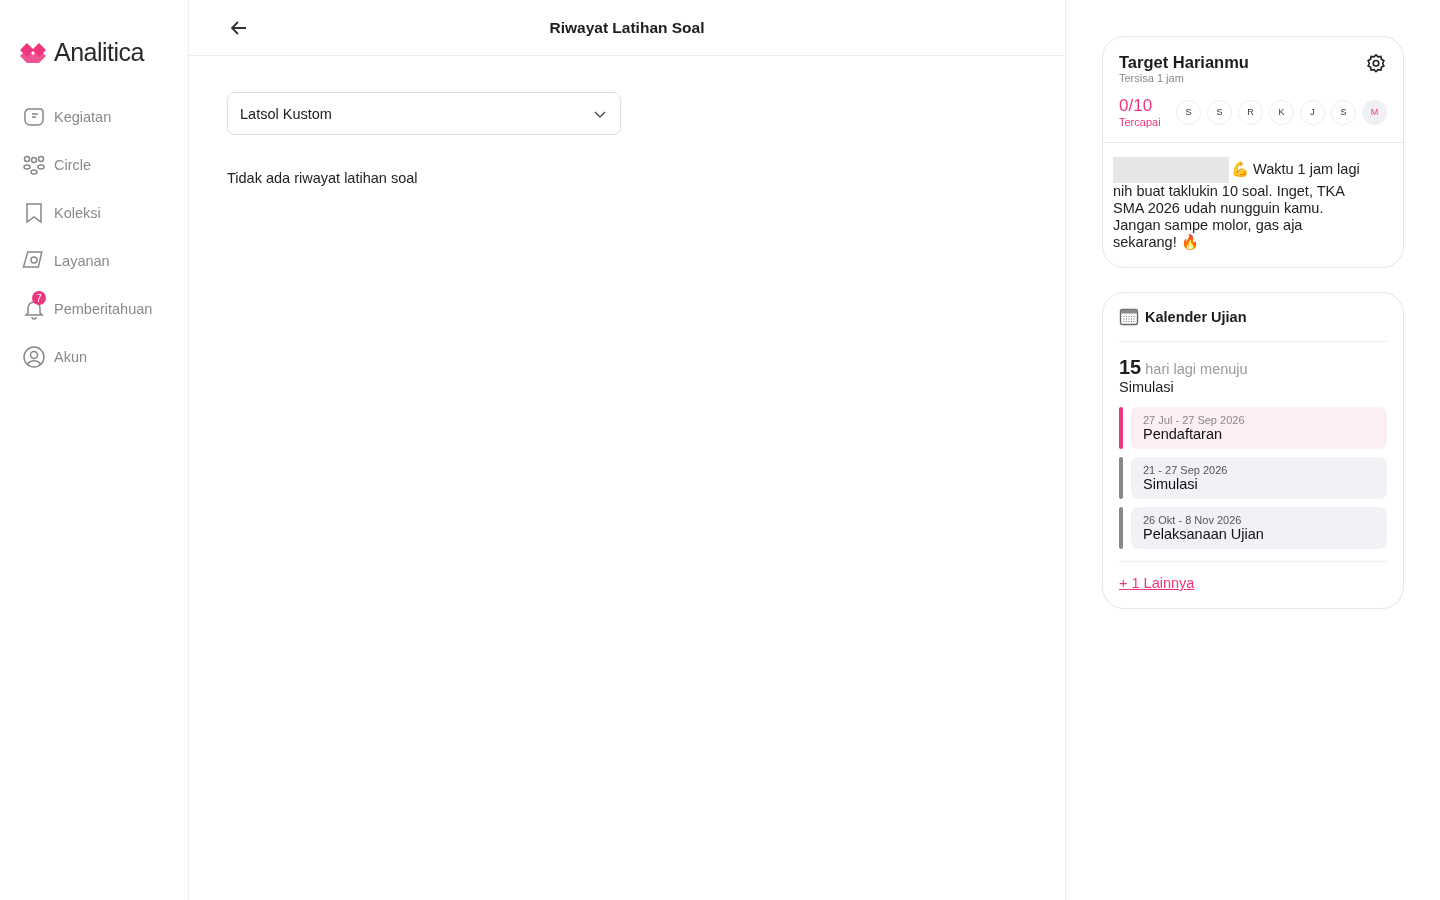 The image size is (1440, 900). I want to click on sidebar-item: Layanan, so click(105, 257).